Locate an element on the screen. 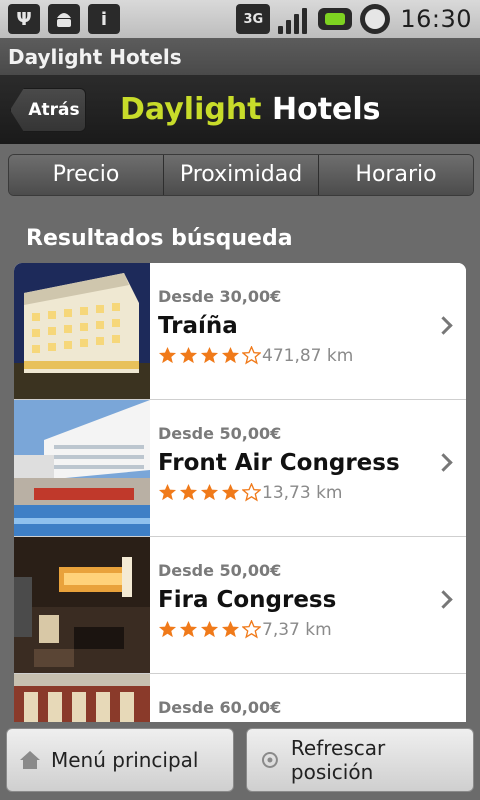 The width and height of the screenshot is (480, 800). usb-icon: Ψ is located at coordinates (24, 19).